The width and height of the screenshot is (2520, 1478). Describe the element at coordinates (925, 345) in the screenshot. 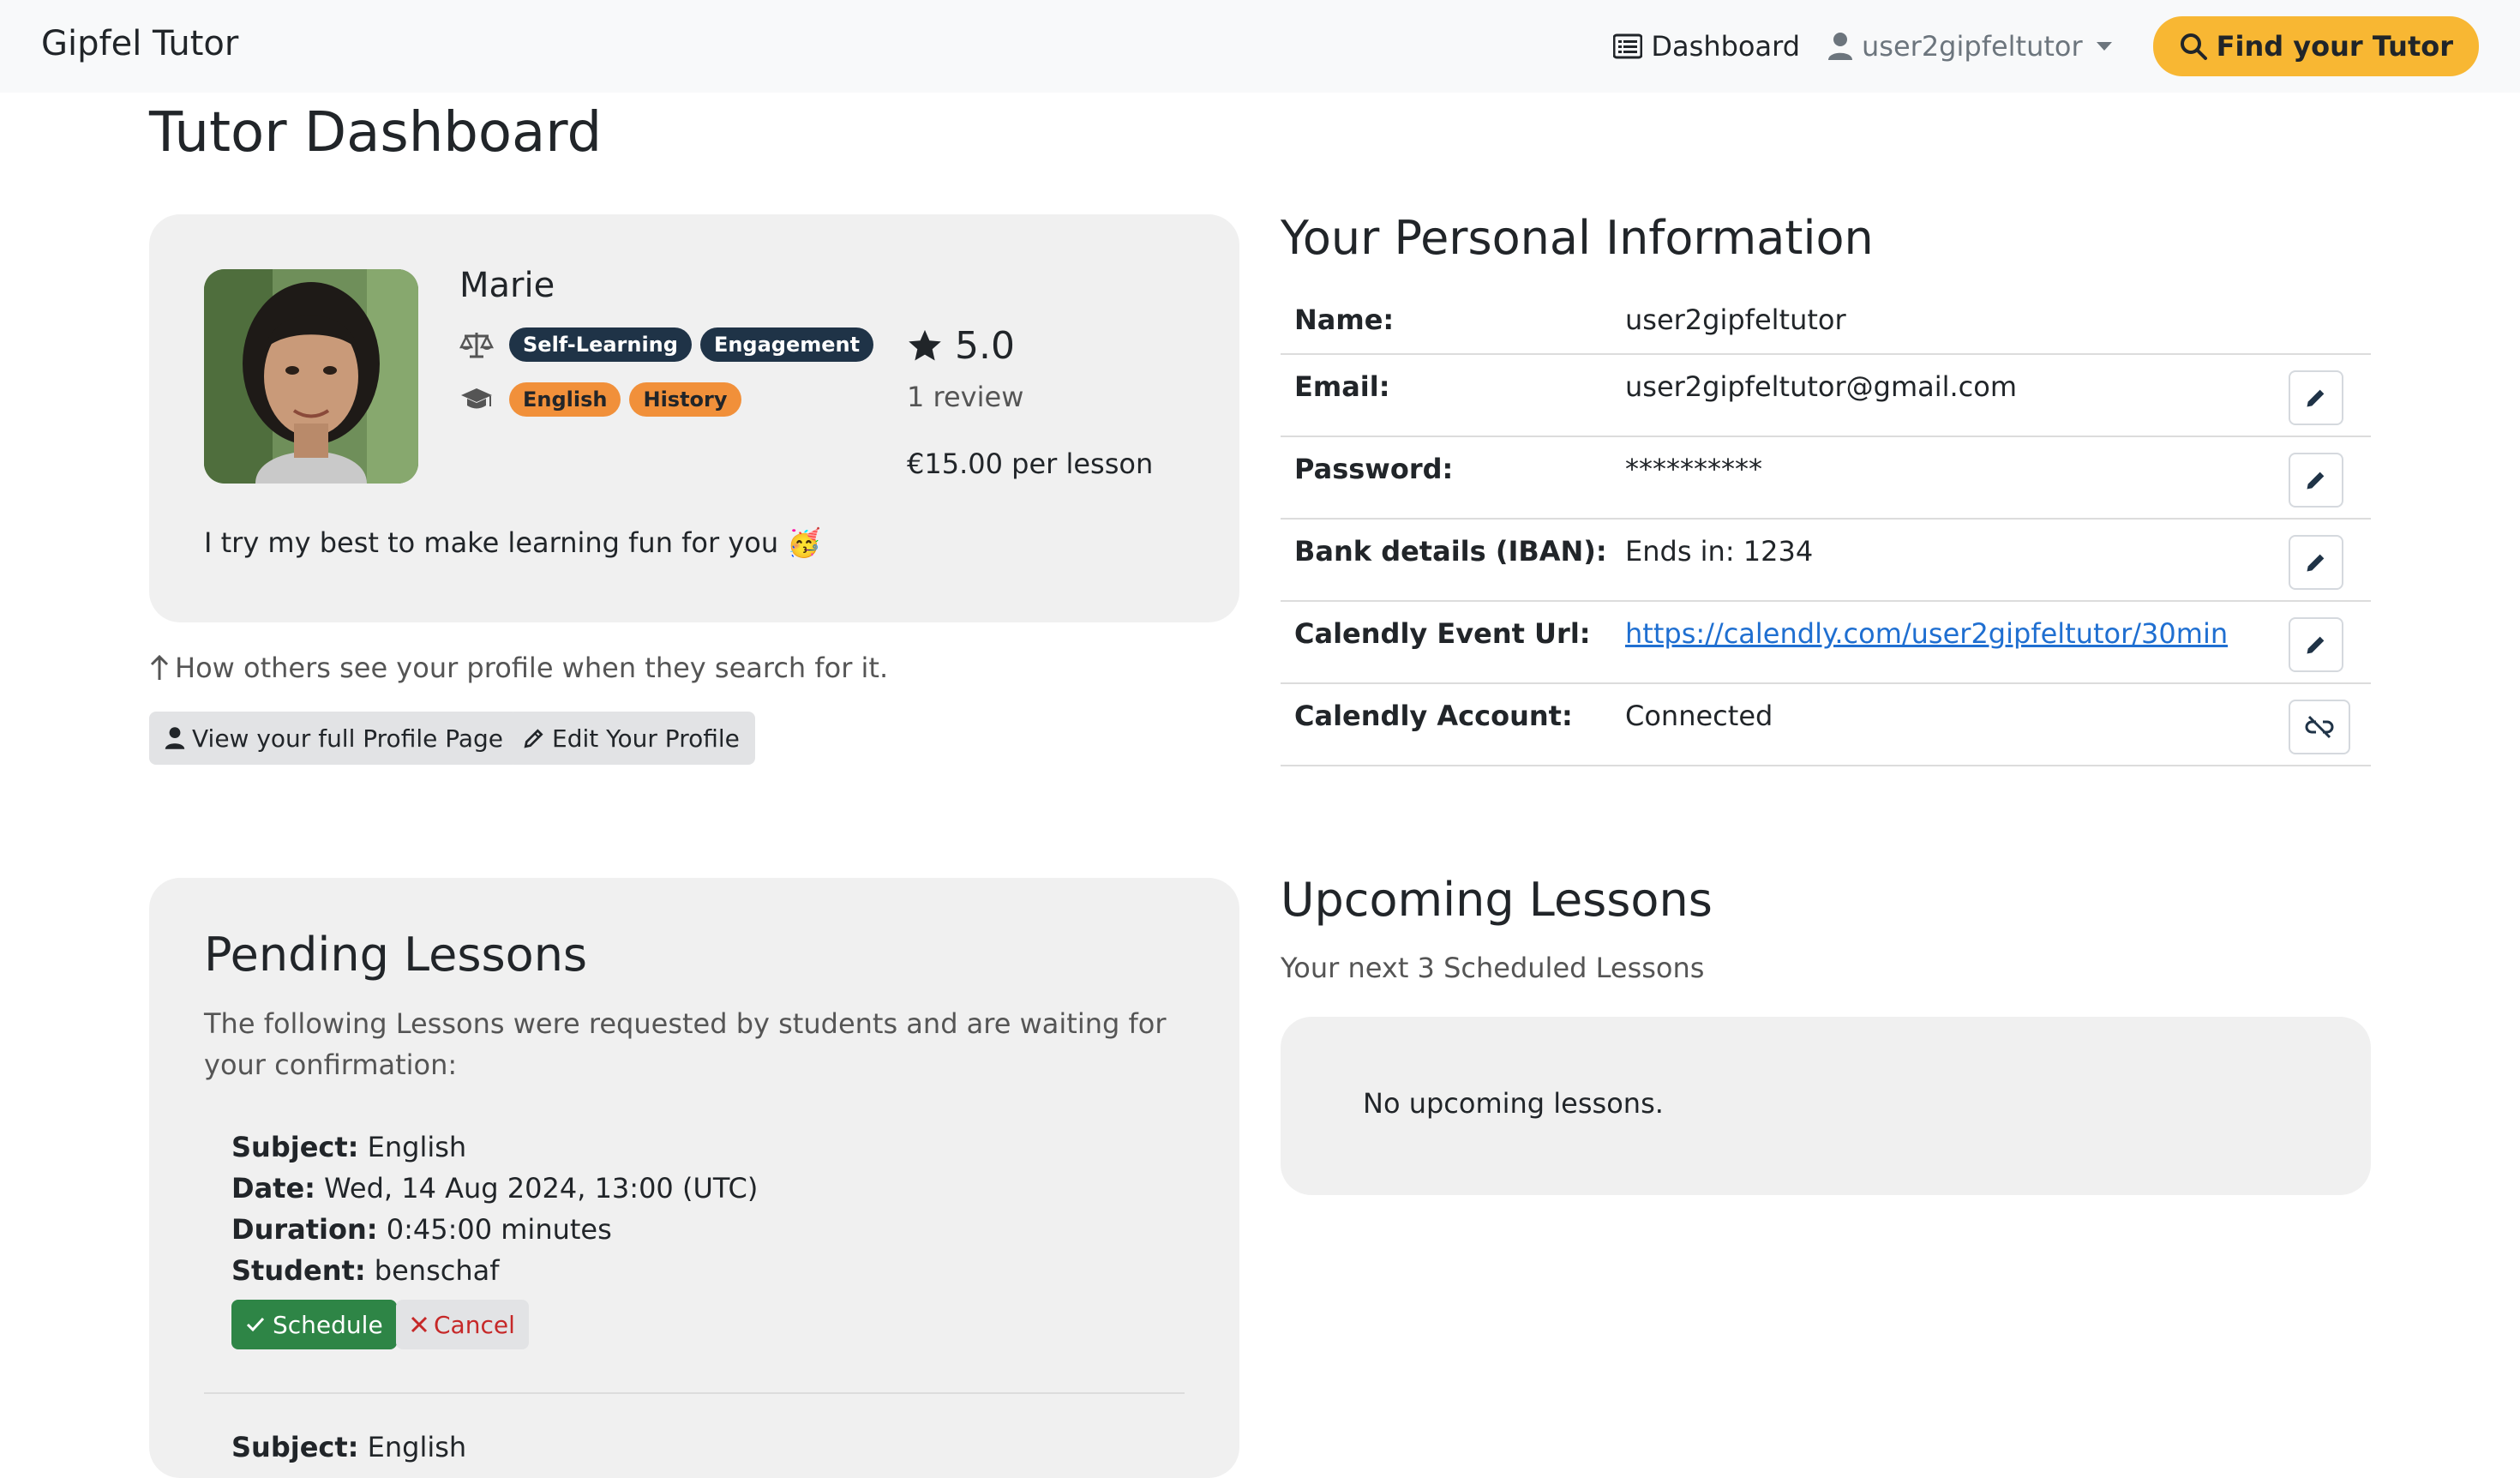

I see `star-icon` at that location.